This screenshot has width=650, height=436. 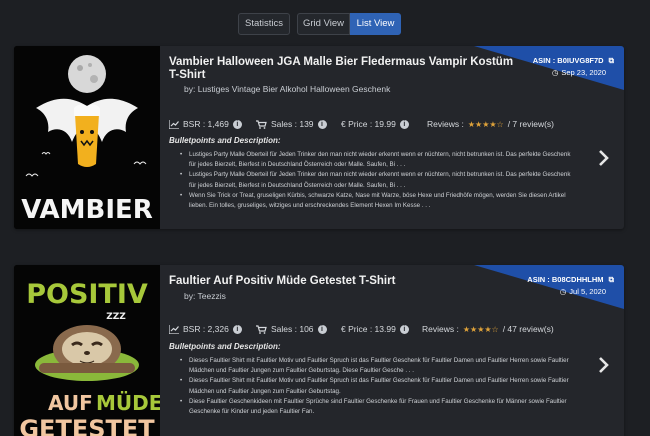 I want to click on svg-text: MÜDE, so click(x=128, y=403).